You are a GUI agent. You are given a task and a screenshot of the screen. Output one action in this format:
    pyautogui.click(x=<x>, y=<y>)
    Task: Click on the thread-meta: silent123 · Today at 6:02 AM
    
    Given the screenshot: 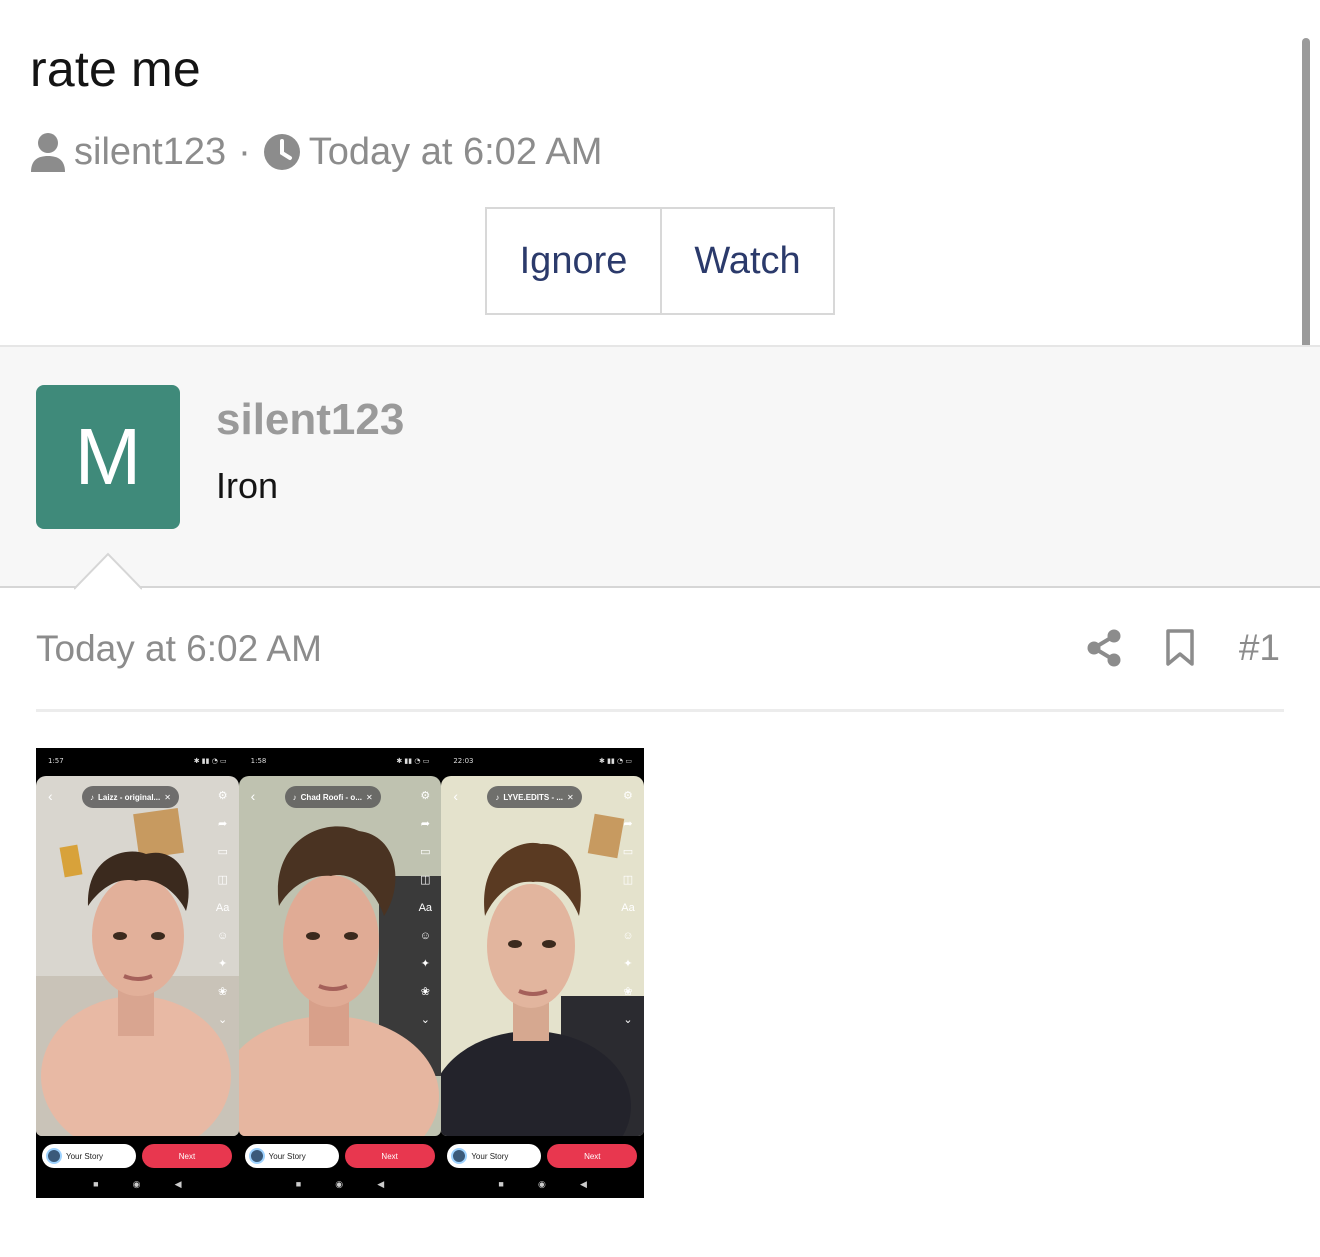 What is the action you would take?
    pyautogui.click(x=316, y=152)
    